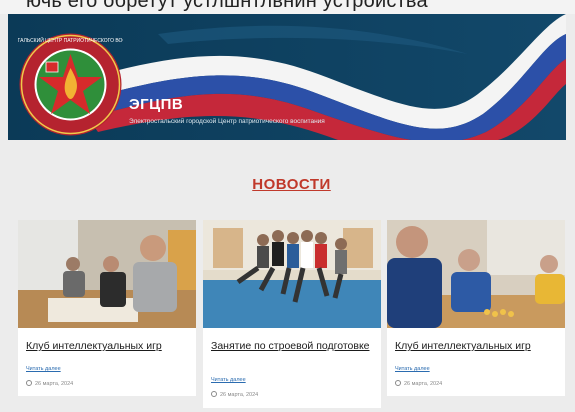  What do you see at coordinates (287, 184) in the screenshot?
I see `news-section-title: НОВОСТИ` at bounding box center [287, 184].